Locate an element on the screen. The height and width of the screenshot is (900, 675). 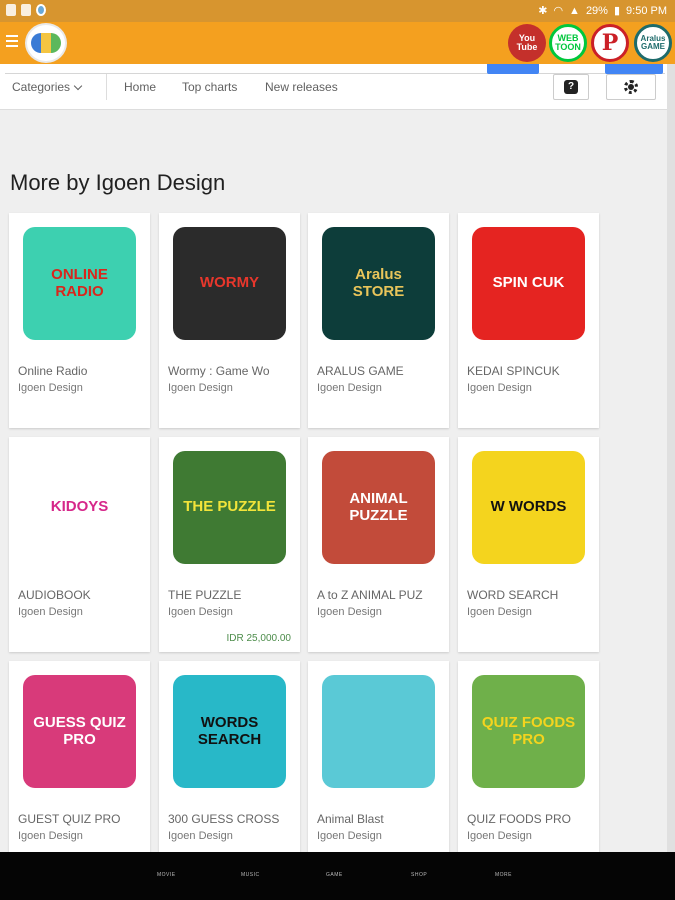
app-title: Animal Blast is located at coordinates (379, 819).